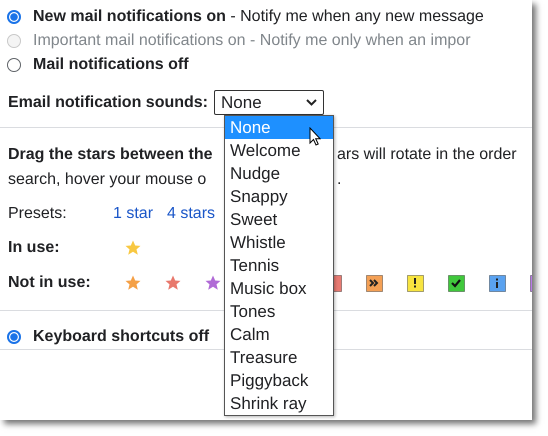 The image size is (548, 436). Describe the element at coordinates (50, 283) in the screenshot. I see `not-in-use-label: Not in use:` at that location.